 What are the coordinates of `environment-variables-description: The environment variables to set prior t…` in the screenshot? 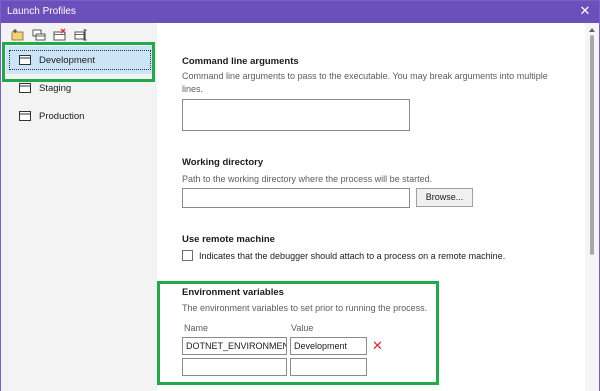 It's located at (305, 308).